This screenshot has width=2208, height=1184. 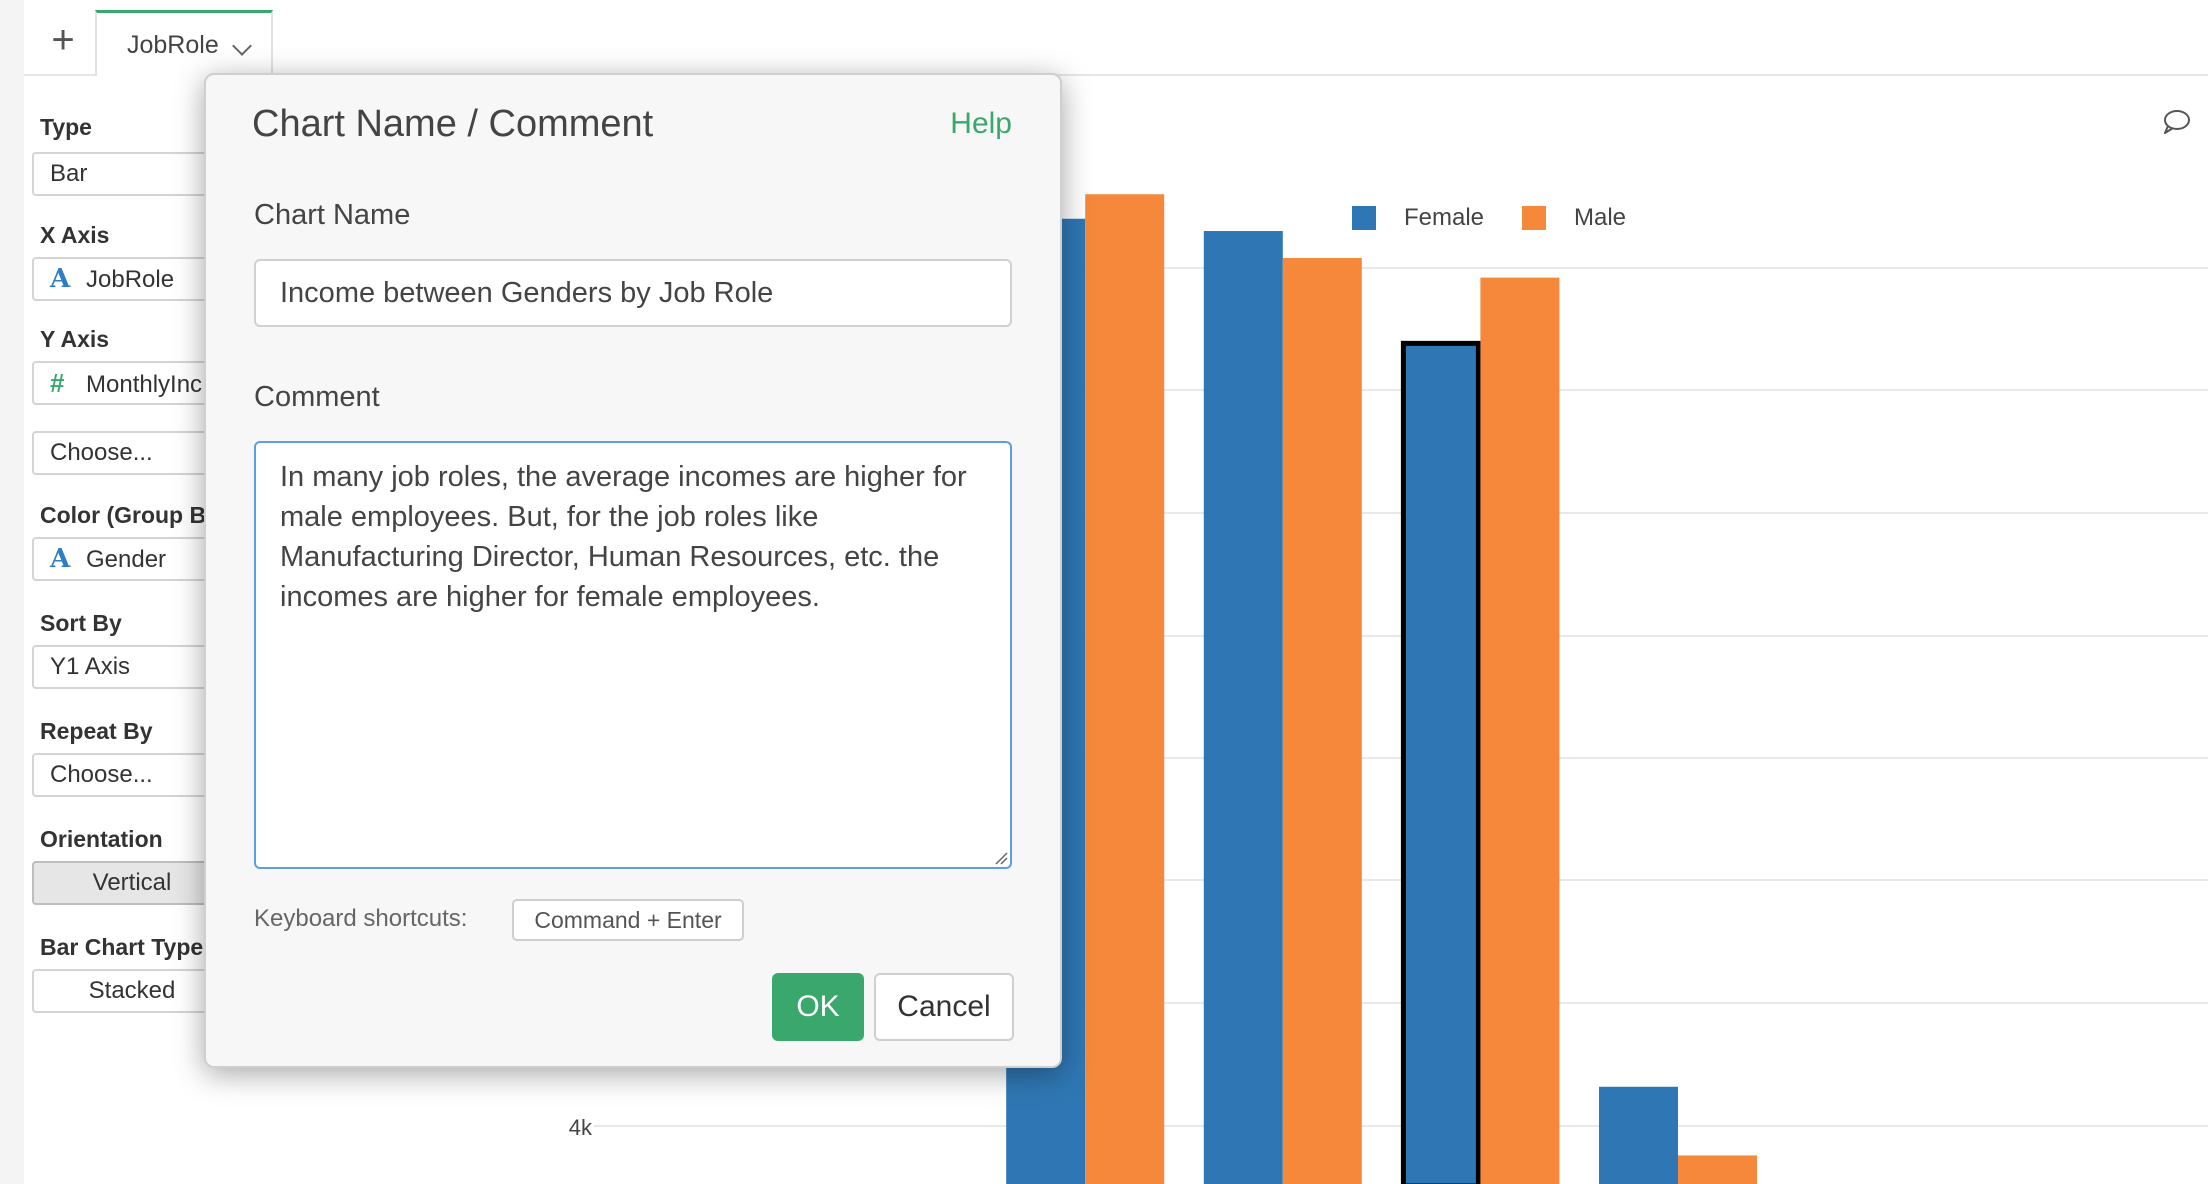 What do you see at coordinates (122, 947) in the screenshot?
I see `bar-chart-type-label: Bar Chart Type` at bounding box center [122, 947].